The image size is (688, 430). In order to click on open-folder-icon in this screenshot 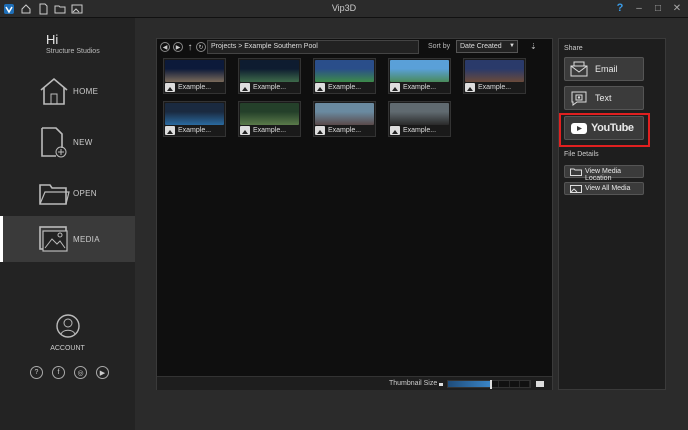, I will do `click(54, 194)`.